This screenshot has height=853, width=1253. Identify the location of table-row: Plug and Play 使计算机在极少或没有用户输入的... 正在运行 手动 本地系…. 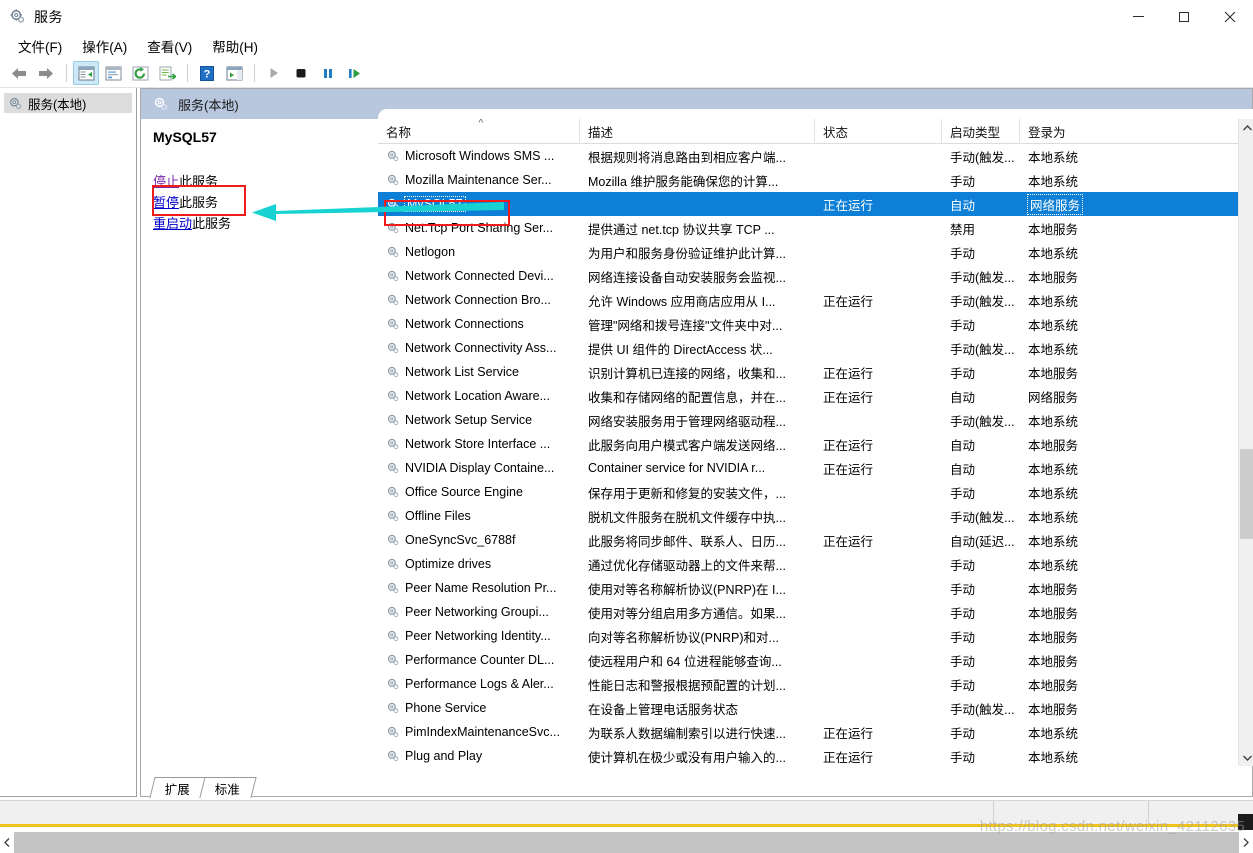
(815, 755).